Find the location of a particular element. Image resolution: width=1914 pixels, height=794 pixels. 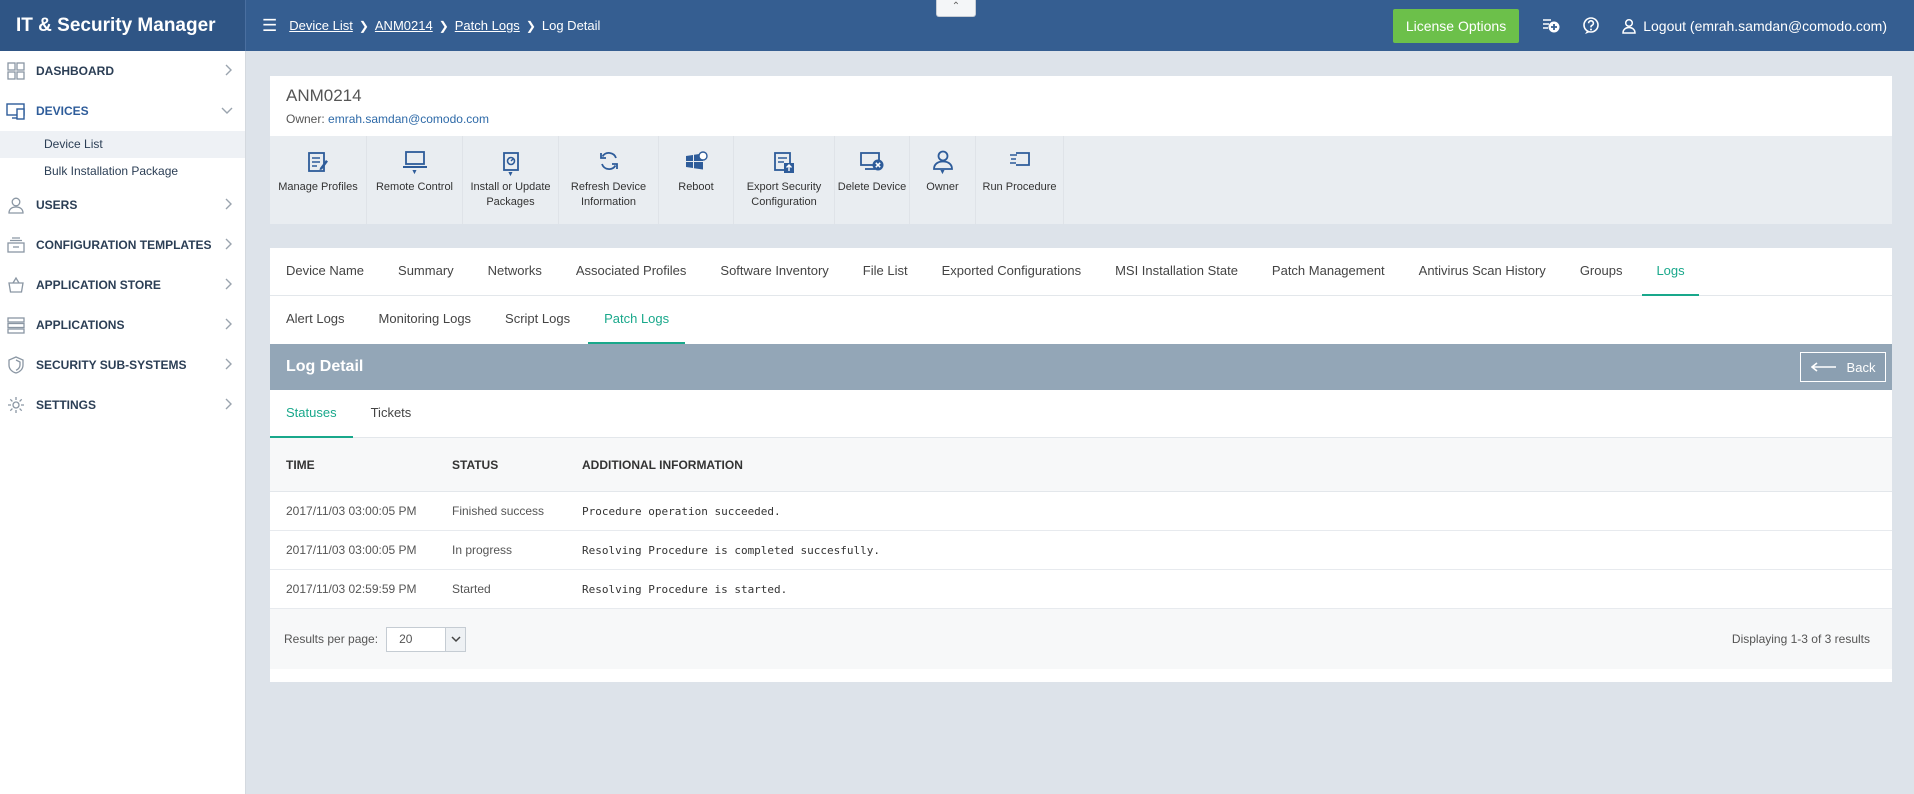

sidebar-item-applications: APPLICATIONS is located at coordinates (122, 325).